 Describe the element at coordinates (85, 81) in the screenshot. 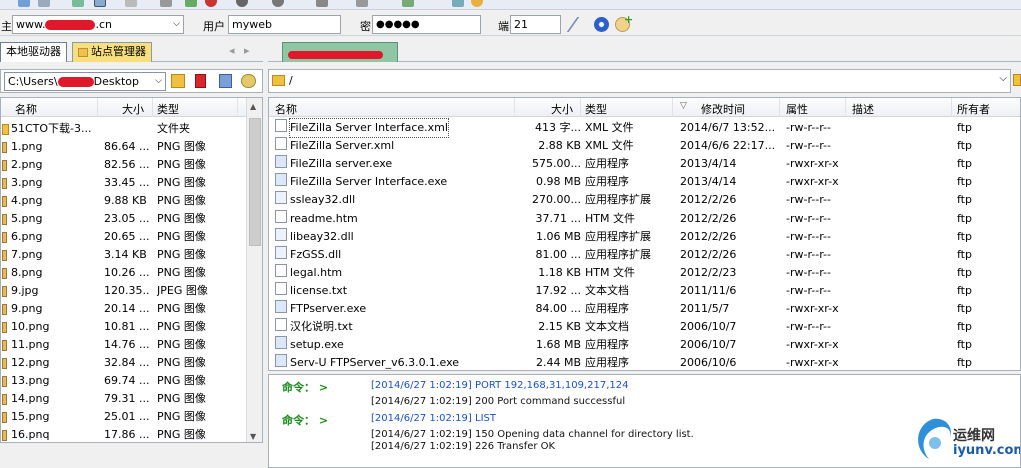

I see `local-path-input: C:\Users\ Desktop ⌵` at that location.